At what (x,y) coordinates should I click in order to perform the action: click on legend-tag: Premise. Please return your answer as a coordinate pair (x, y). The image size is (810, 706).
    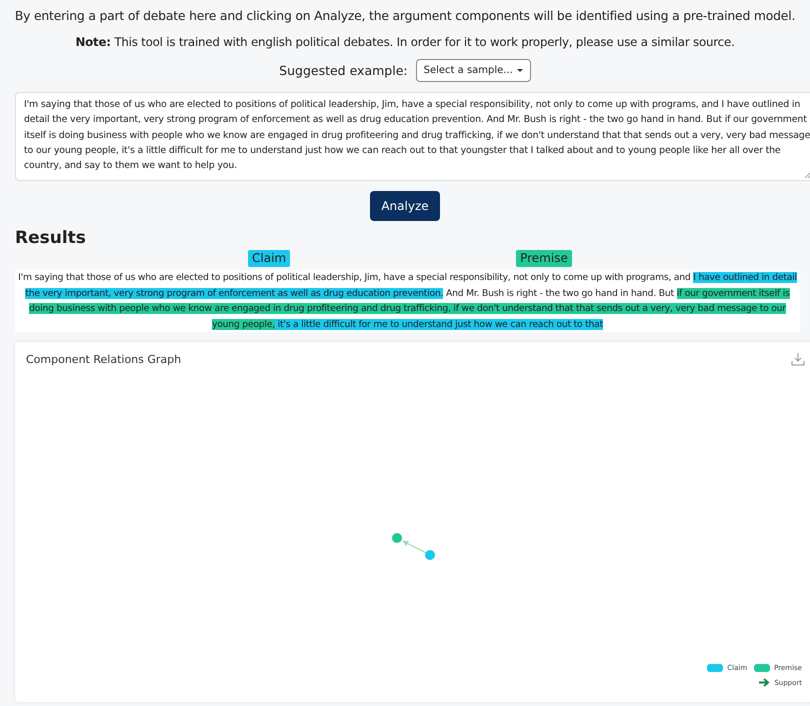
    Looking at the image, I should click on (544, 258).